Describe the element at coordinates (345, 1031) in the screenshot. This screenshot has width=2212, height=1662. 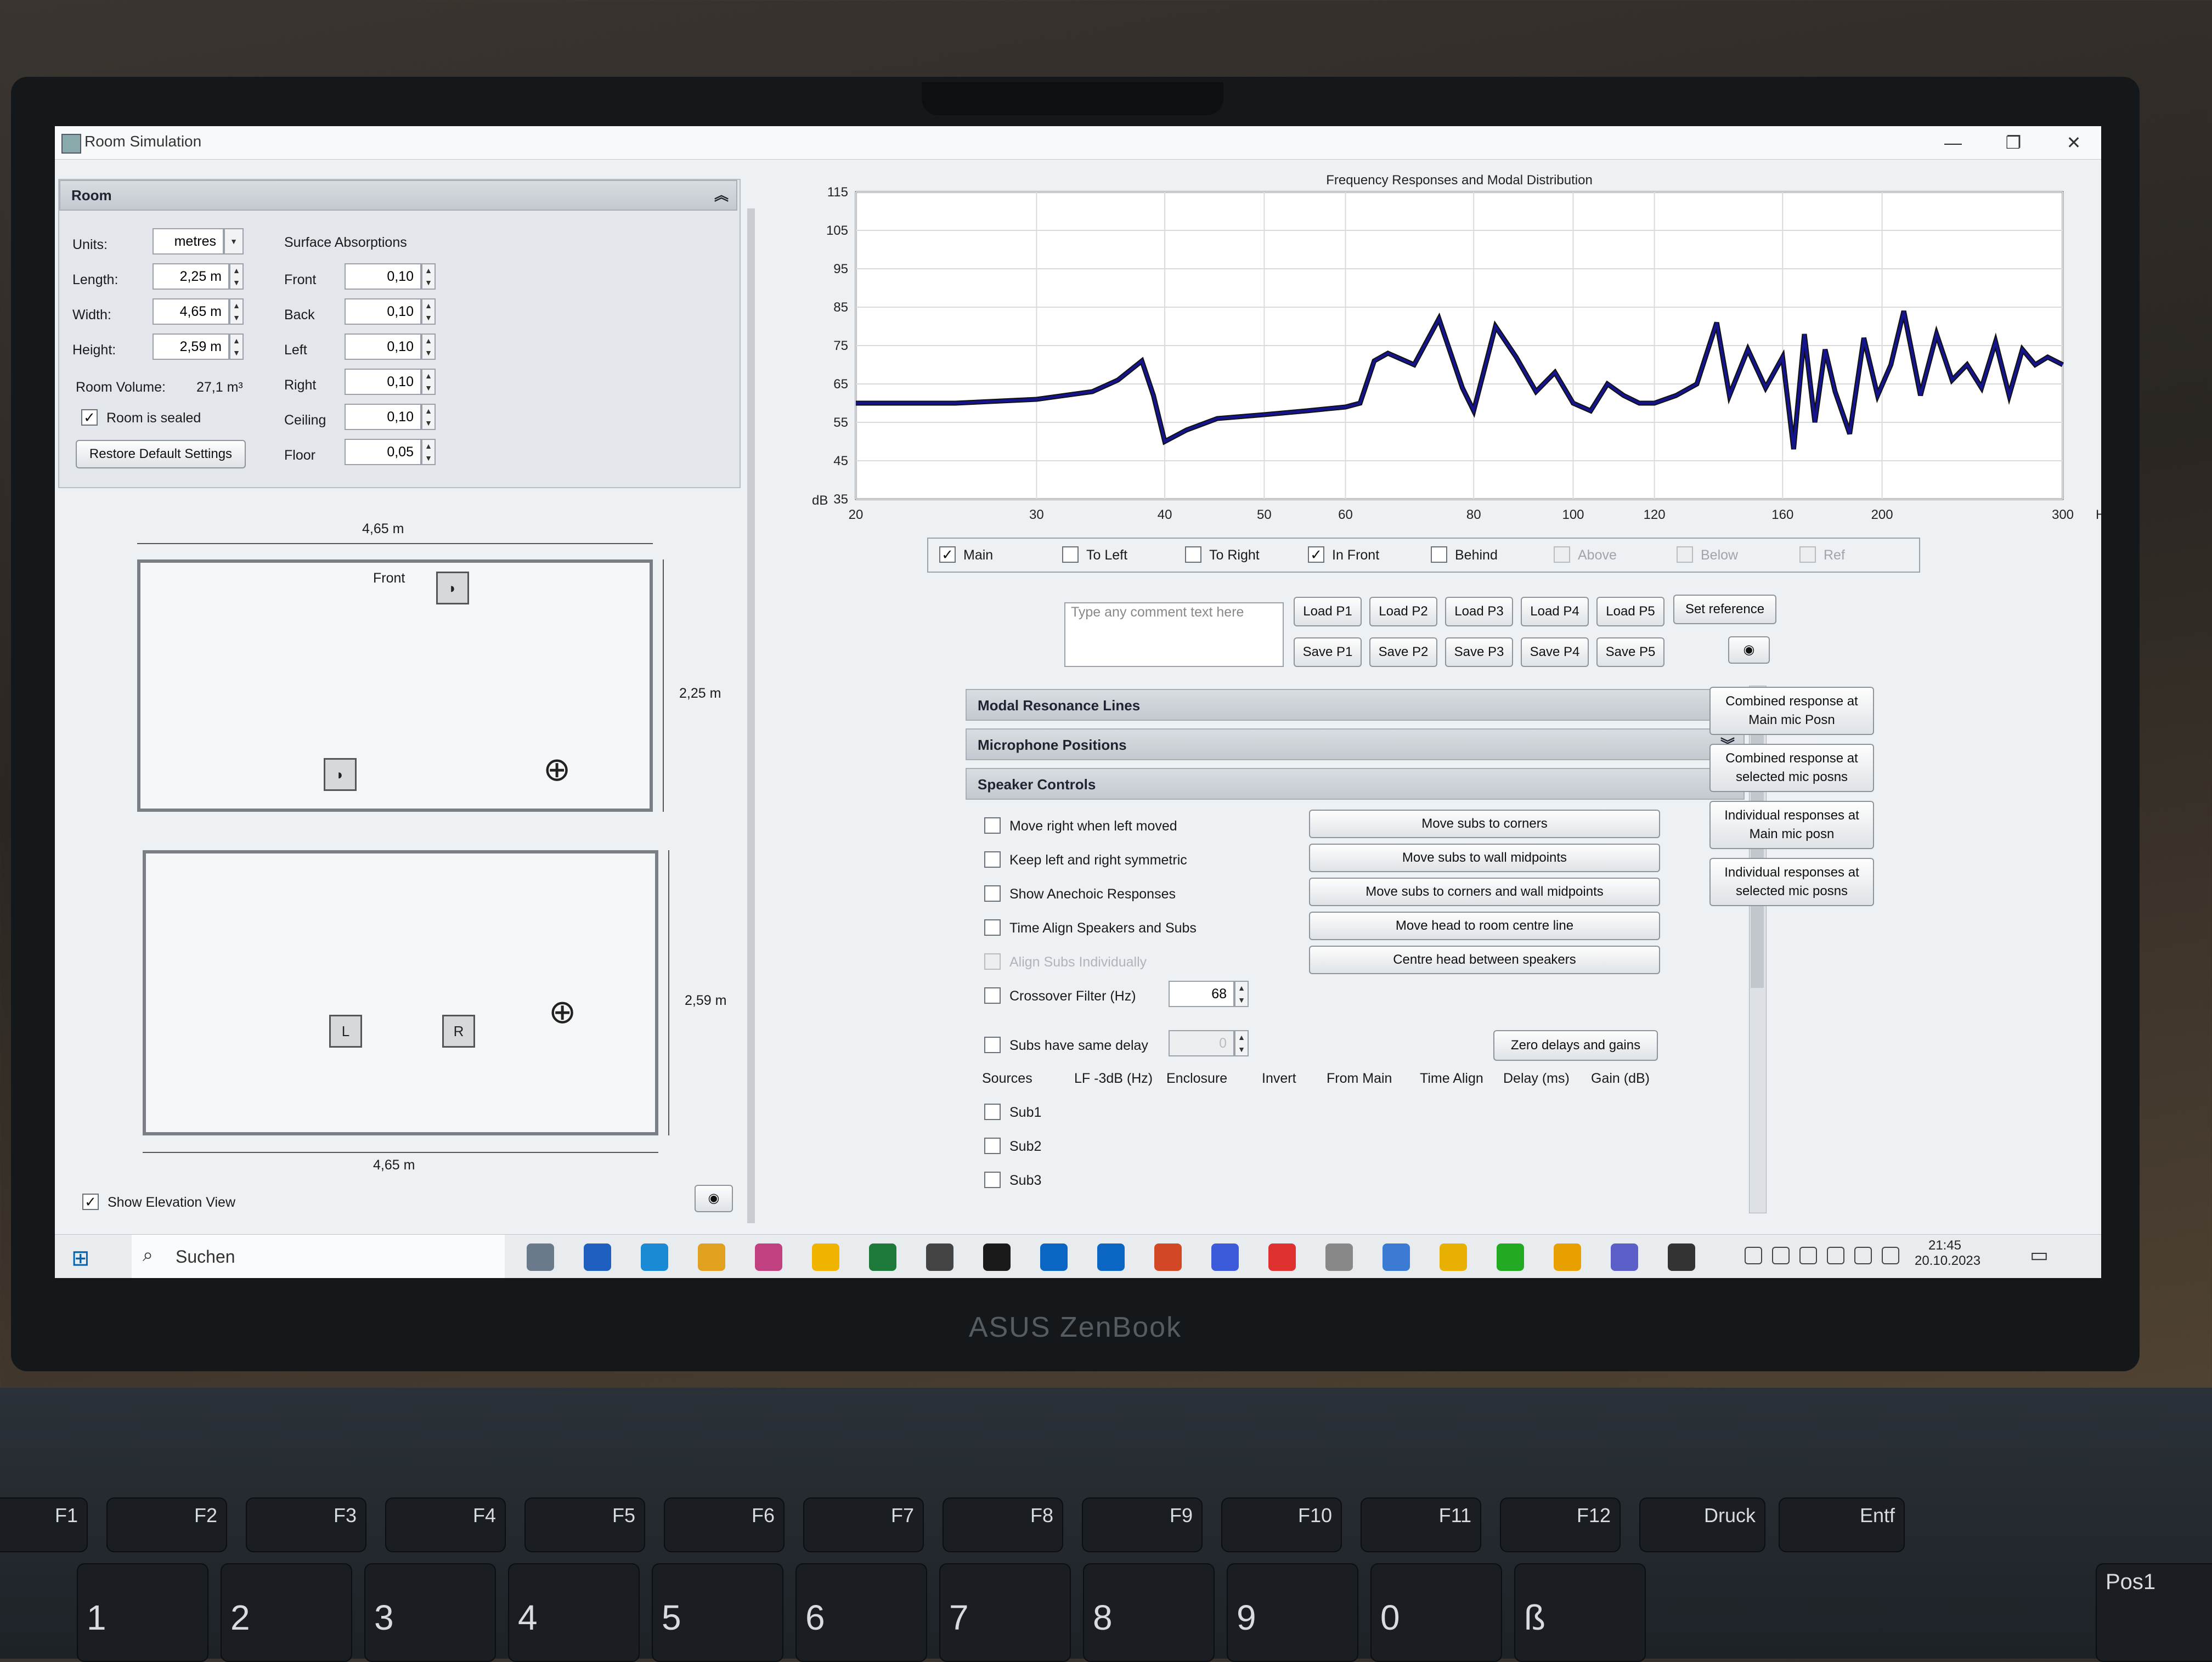
I see `speaker-left-elevation: L` at that location.